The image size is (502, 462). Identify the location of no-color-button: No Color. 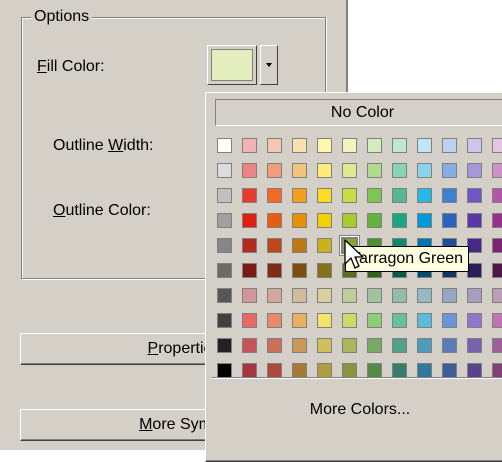
(358, 112).